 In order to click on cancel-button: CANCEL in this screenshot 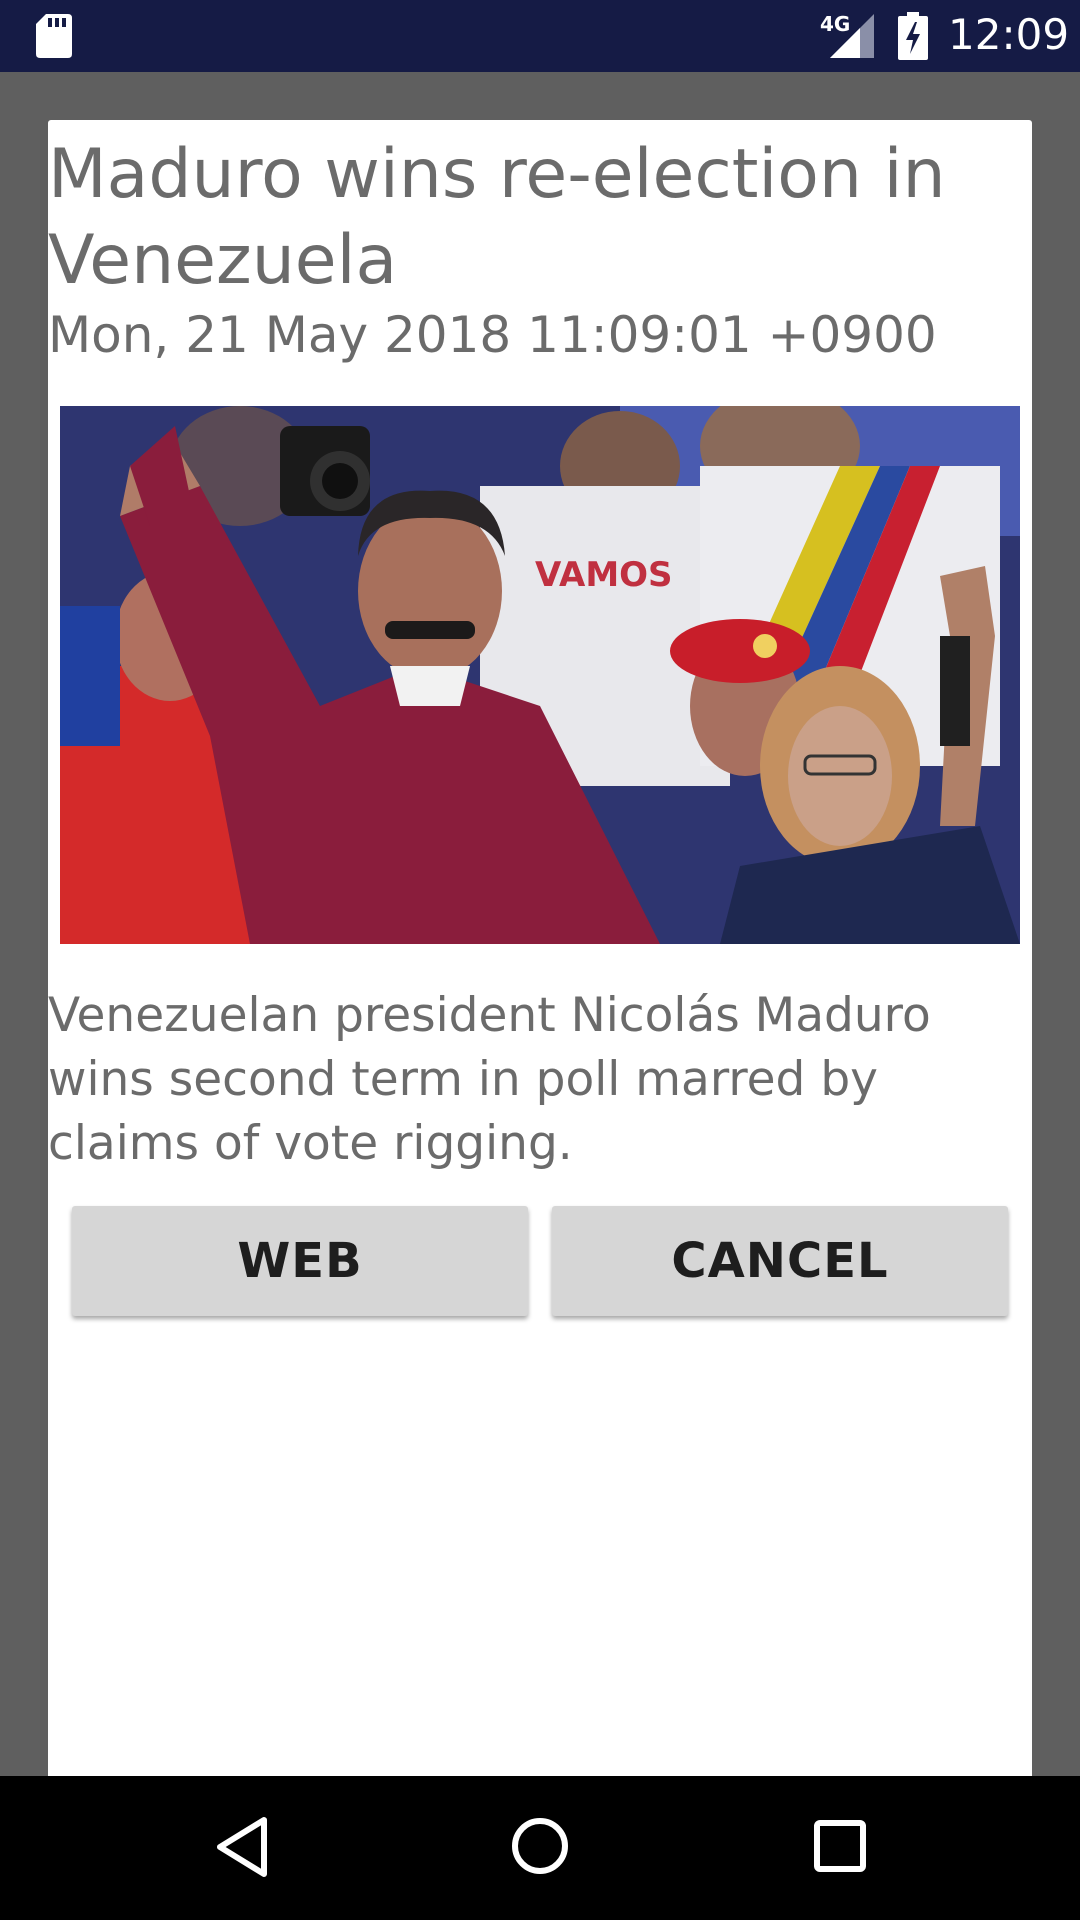, I will do `click(780, 1261)`.